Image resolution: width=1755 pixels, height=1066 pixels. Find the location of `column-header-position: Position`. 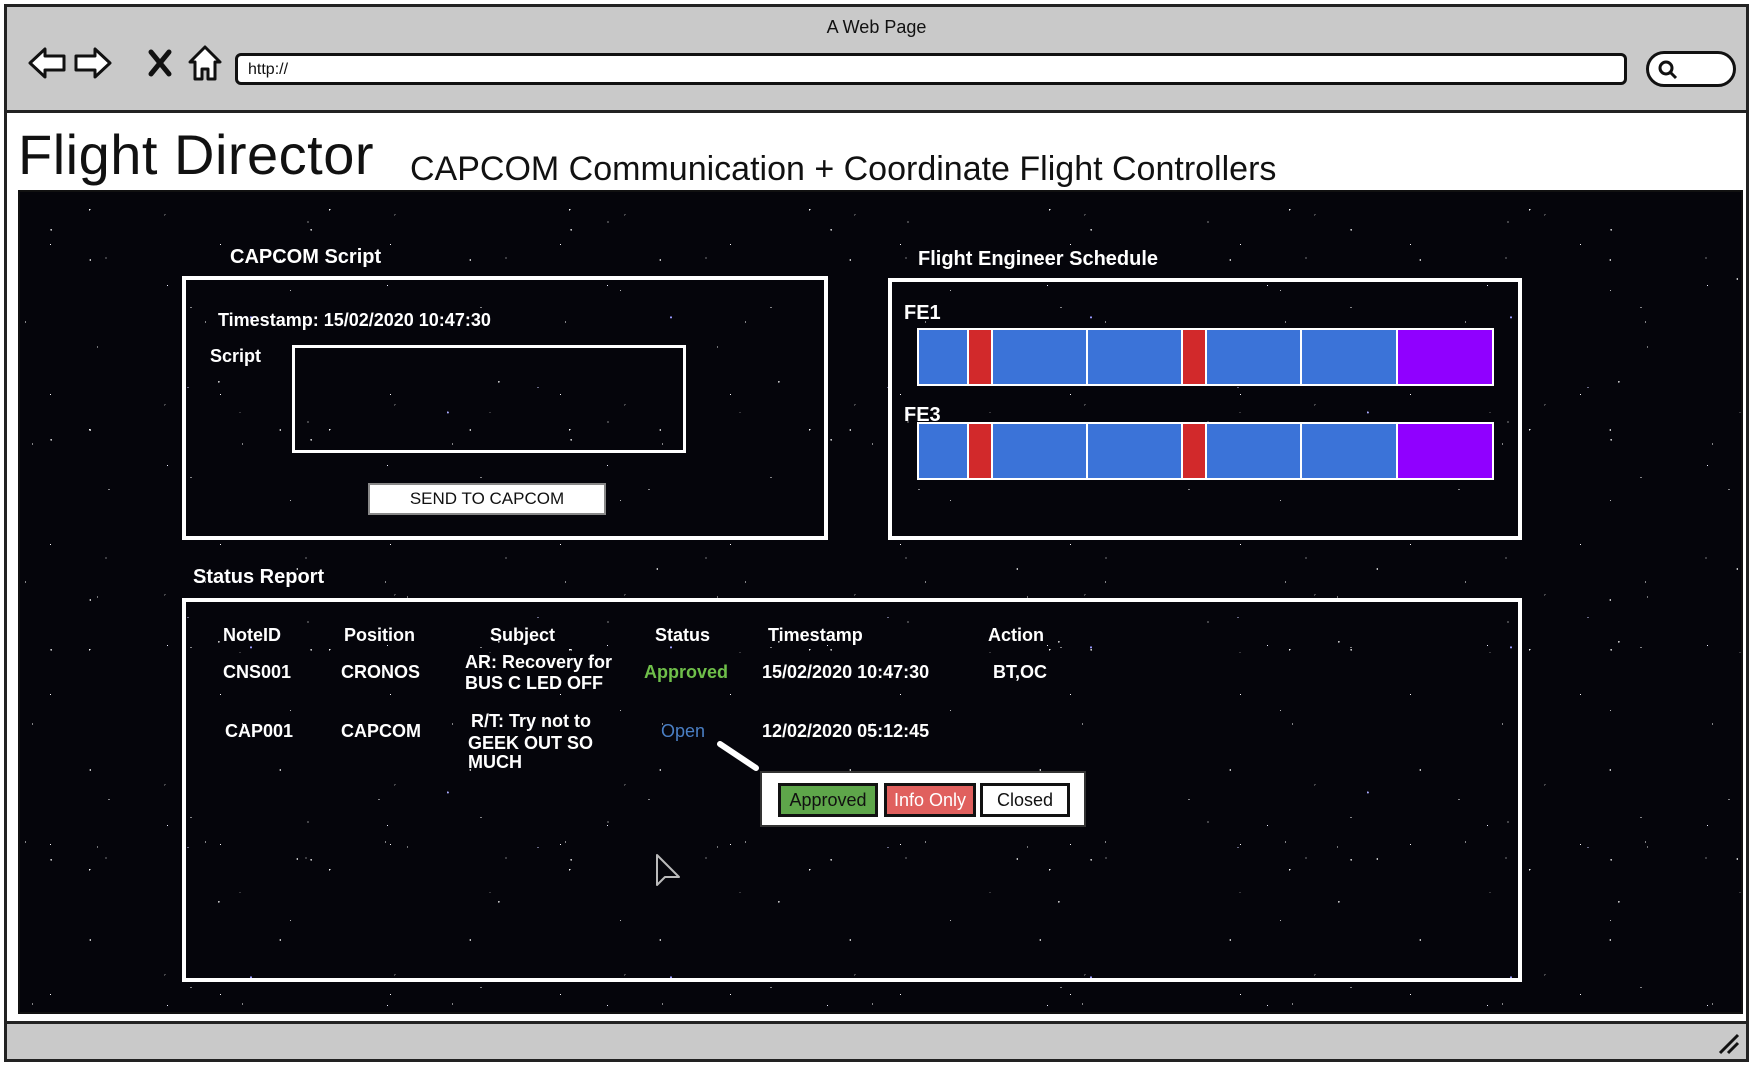

column-header-position: Position is located at coordinates (379, 635).